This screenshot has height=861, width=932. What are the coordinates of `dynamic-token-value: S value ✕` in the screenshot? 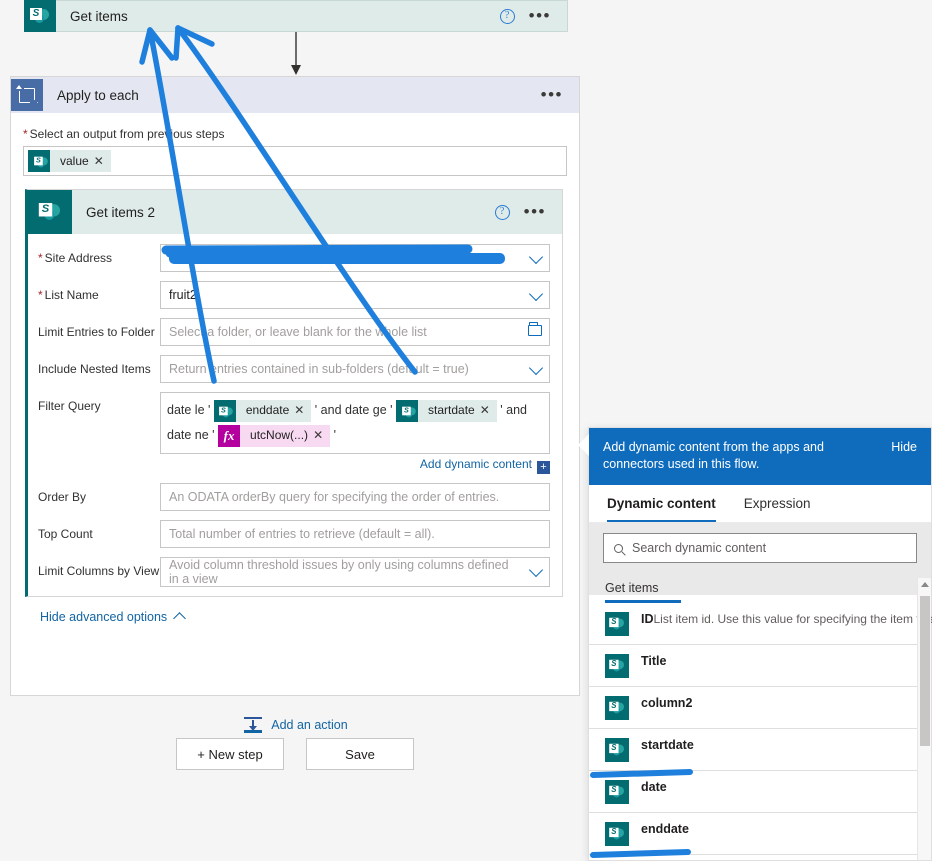 It's located at (69, 161).